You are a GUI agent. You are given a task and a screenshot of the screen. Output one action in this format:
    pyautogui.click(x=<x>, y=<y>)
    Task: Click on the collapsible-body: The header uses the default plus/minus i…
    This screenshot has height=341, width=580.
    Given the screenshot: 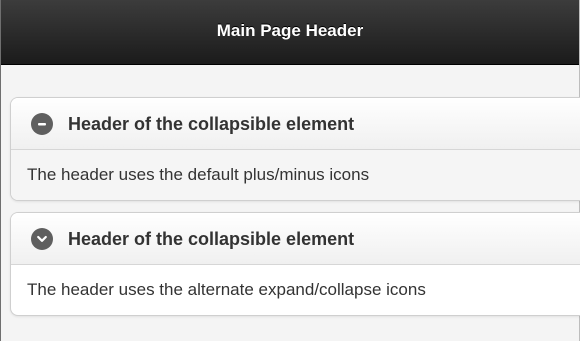 What is the action you would take?
    pyautogui.click(x=295, y=175)
    